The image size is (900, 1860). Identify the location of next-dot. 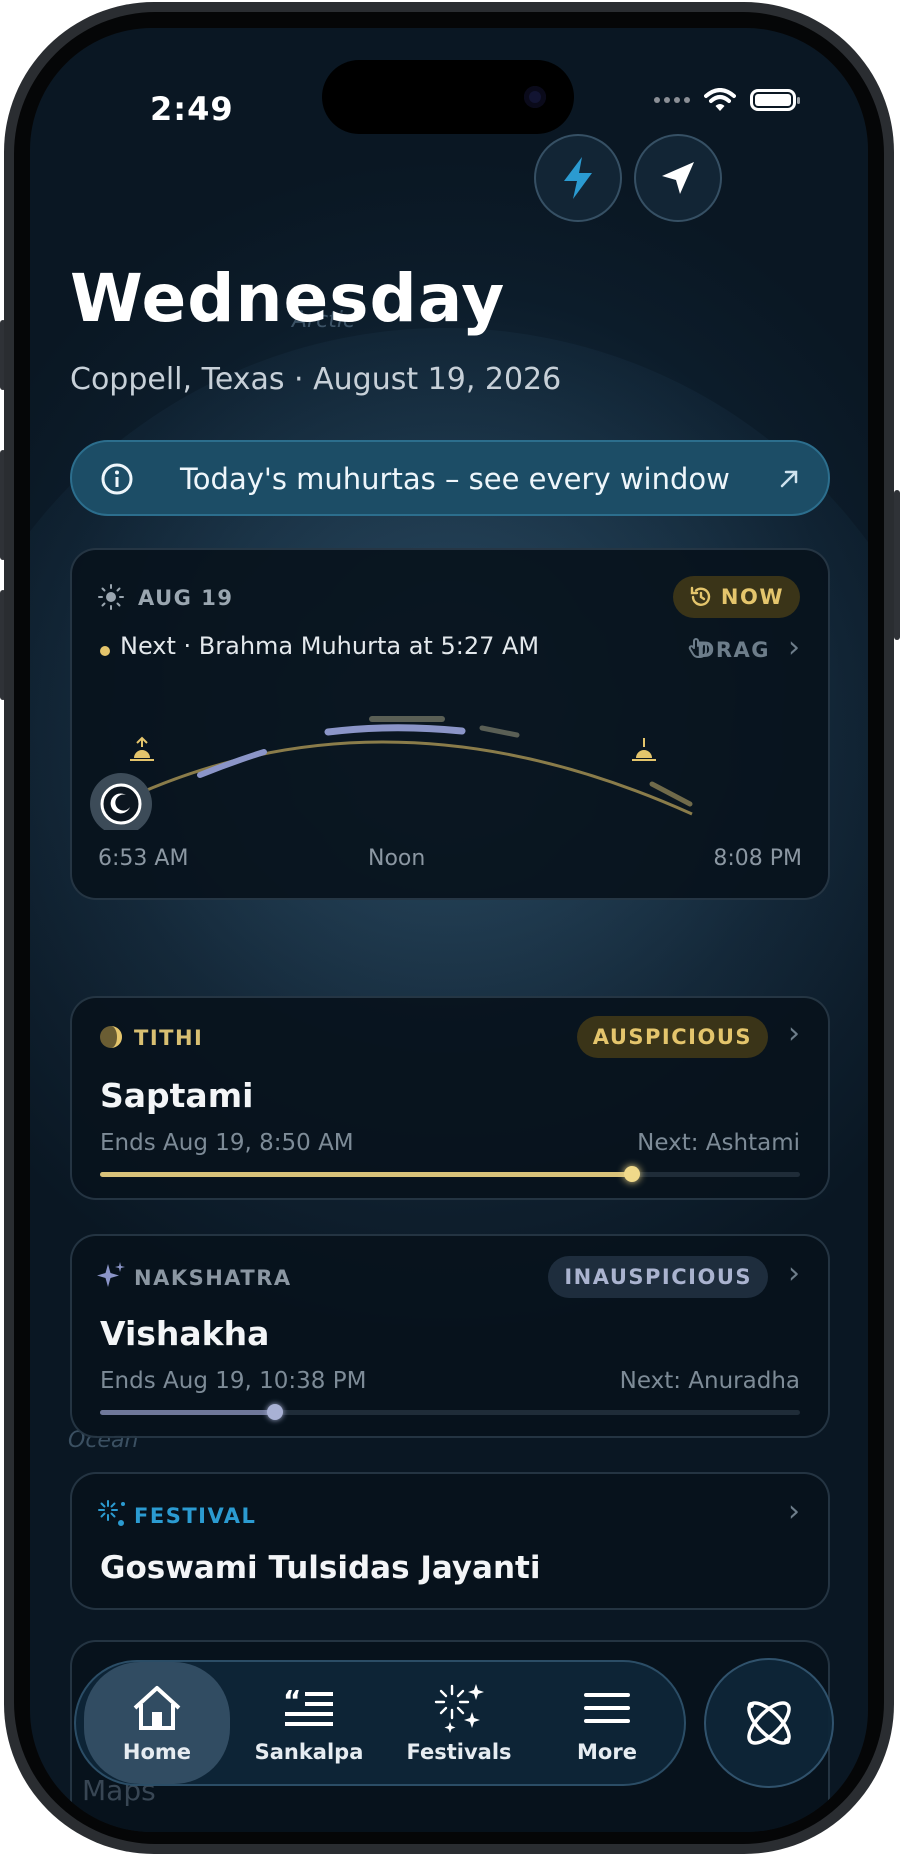
(105, 651).